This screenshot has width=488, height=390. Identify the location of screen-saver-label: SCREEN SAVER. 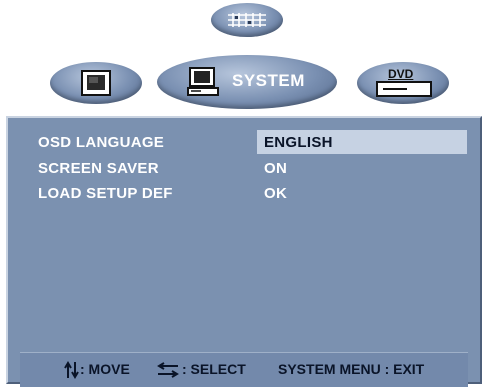
(98, 168).